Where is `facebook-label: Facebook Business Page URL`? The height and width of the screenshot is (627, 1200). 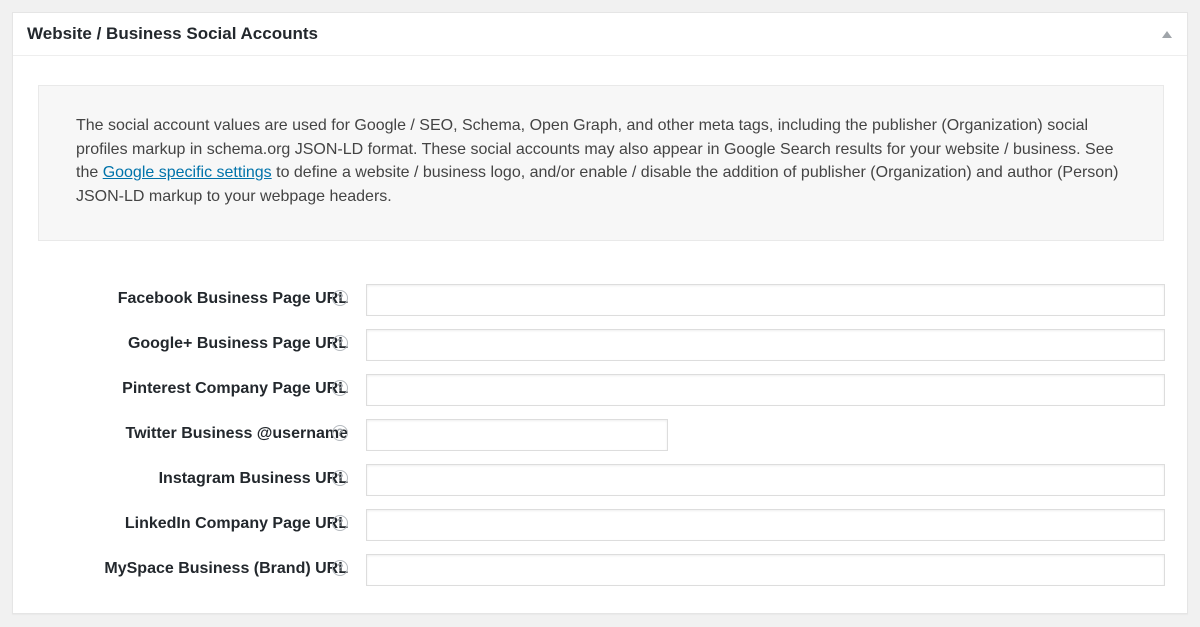 facebook-label: Facebook Business Page URL is located at coordinates (232, 298).